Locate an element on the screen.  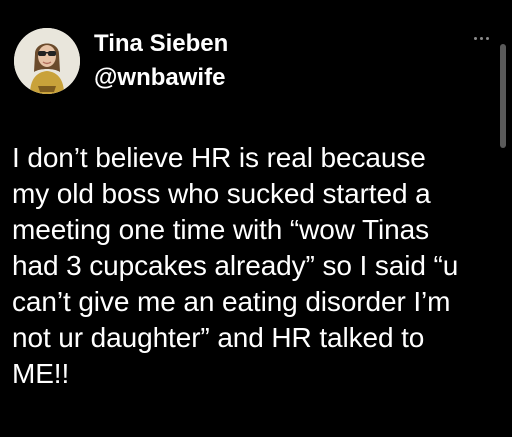
tweet-text-line: ME!! is located at coordinates (41, 373).